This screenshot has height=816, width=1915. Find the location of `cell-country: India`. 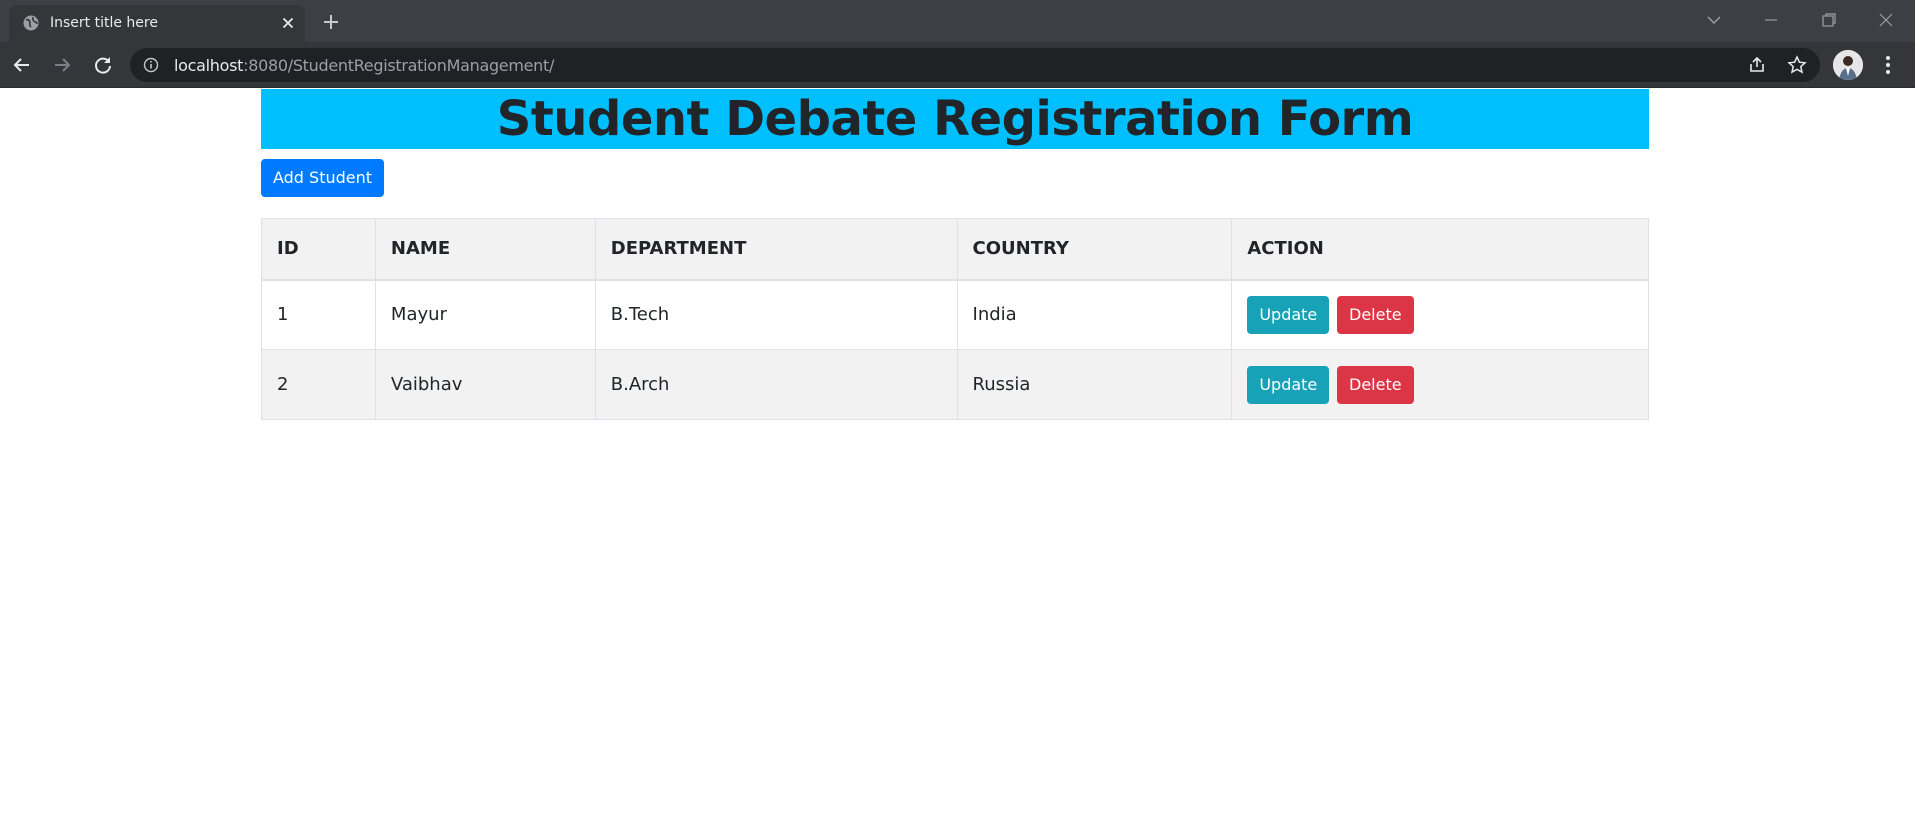

cell-country: India is located at coordinates (1094, 314).